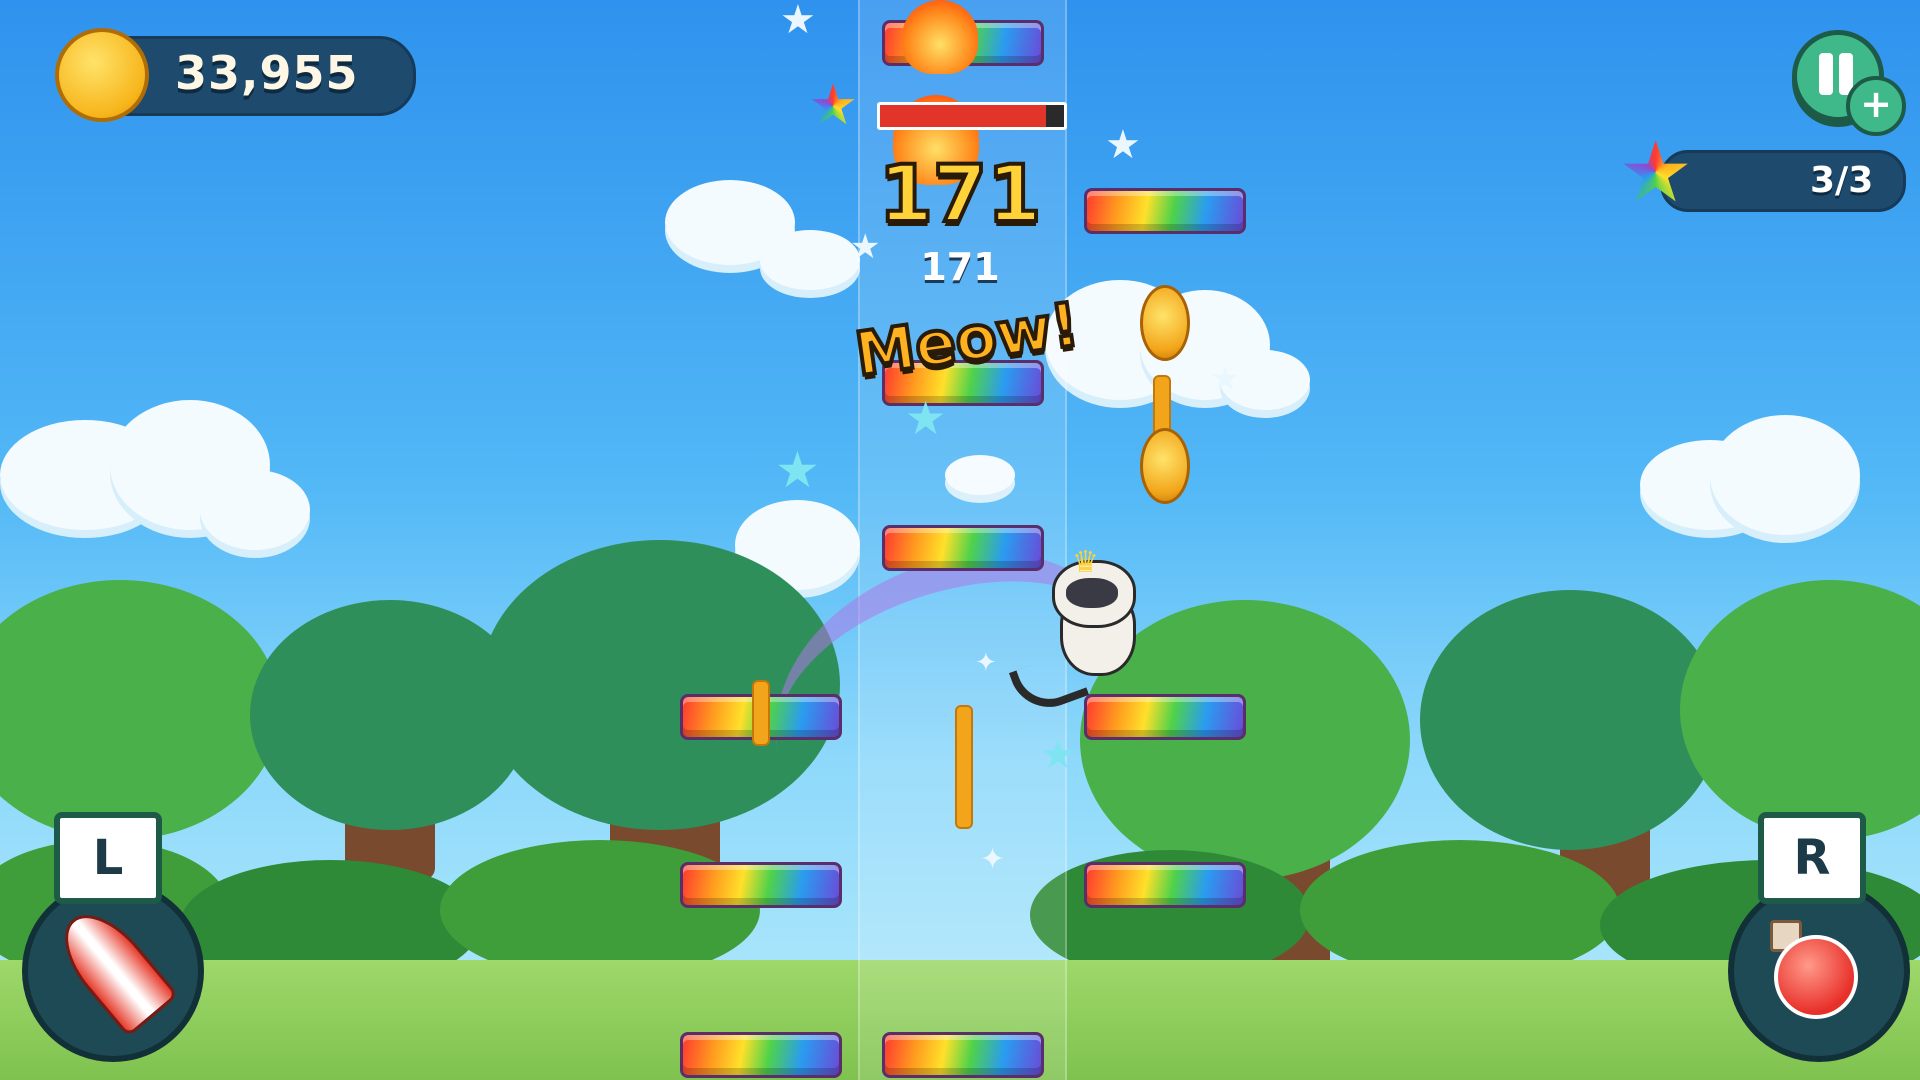 The image size is (1920, 1080). What do you see at coordinates (267, 73) in the screenshot?
I see `coin-count: 33,955` at bounding box center [267, 73].